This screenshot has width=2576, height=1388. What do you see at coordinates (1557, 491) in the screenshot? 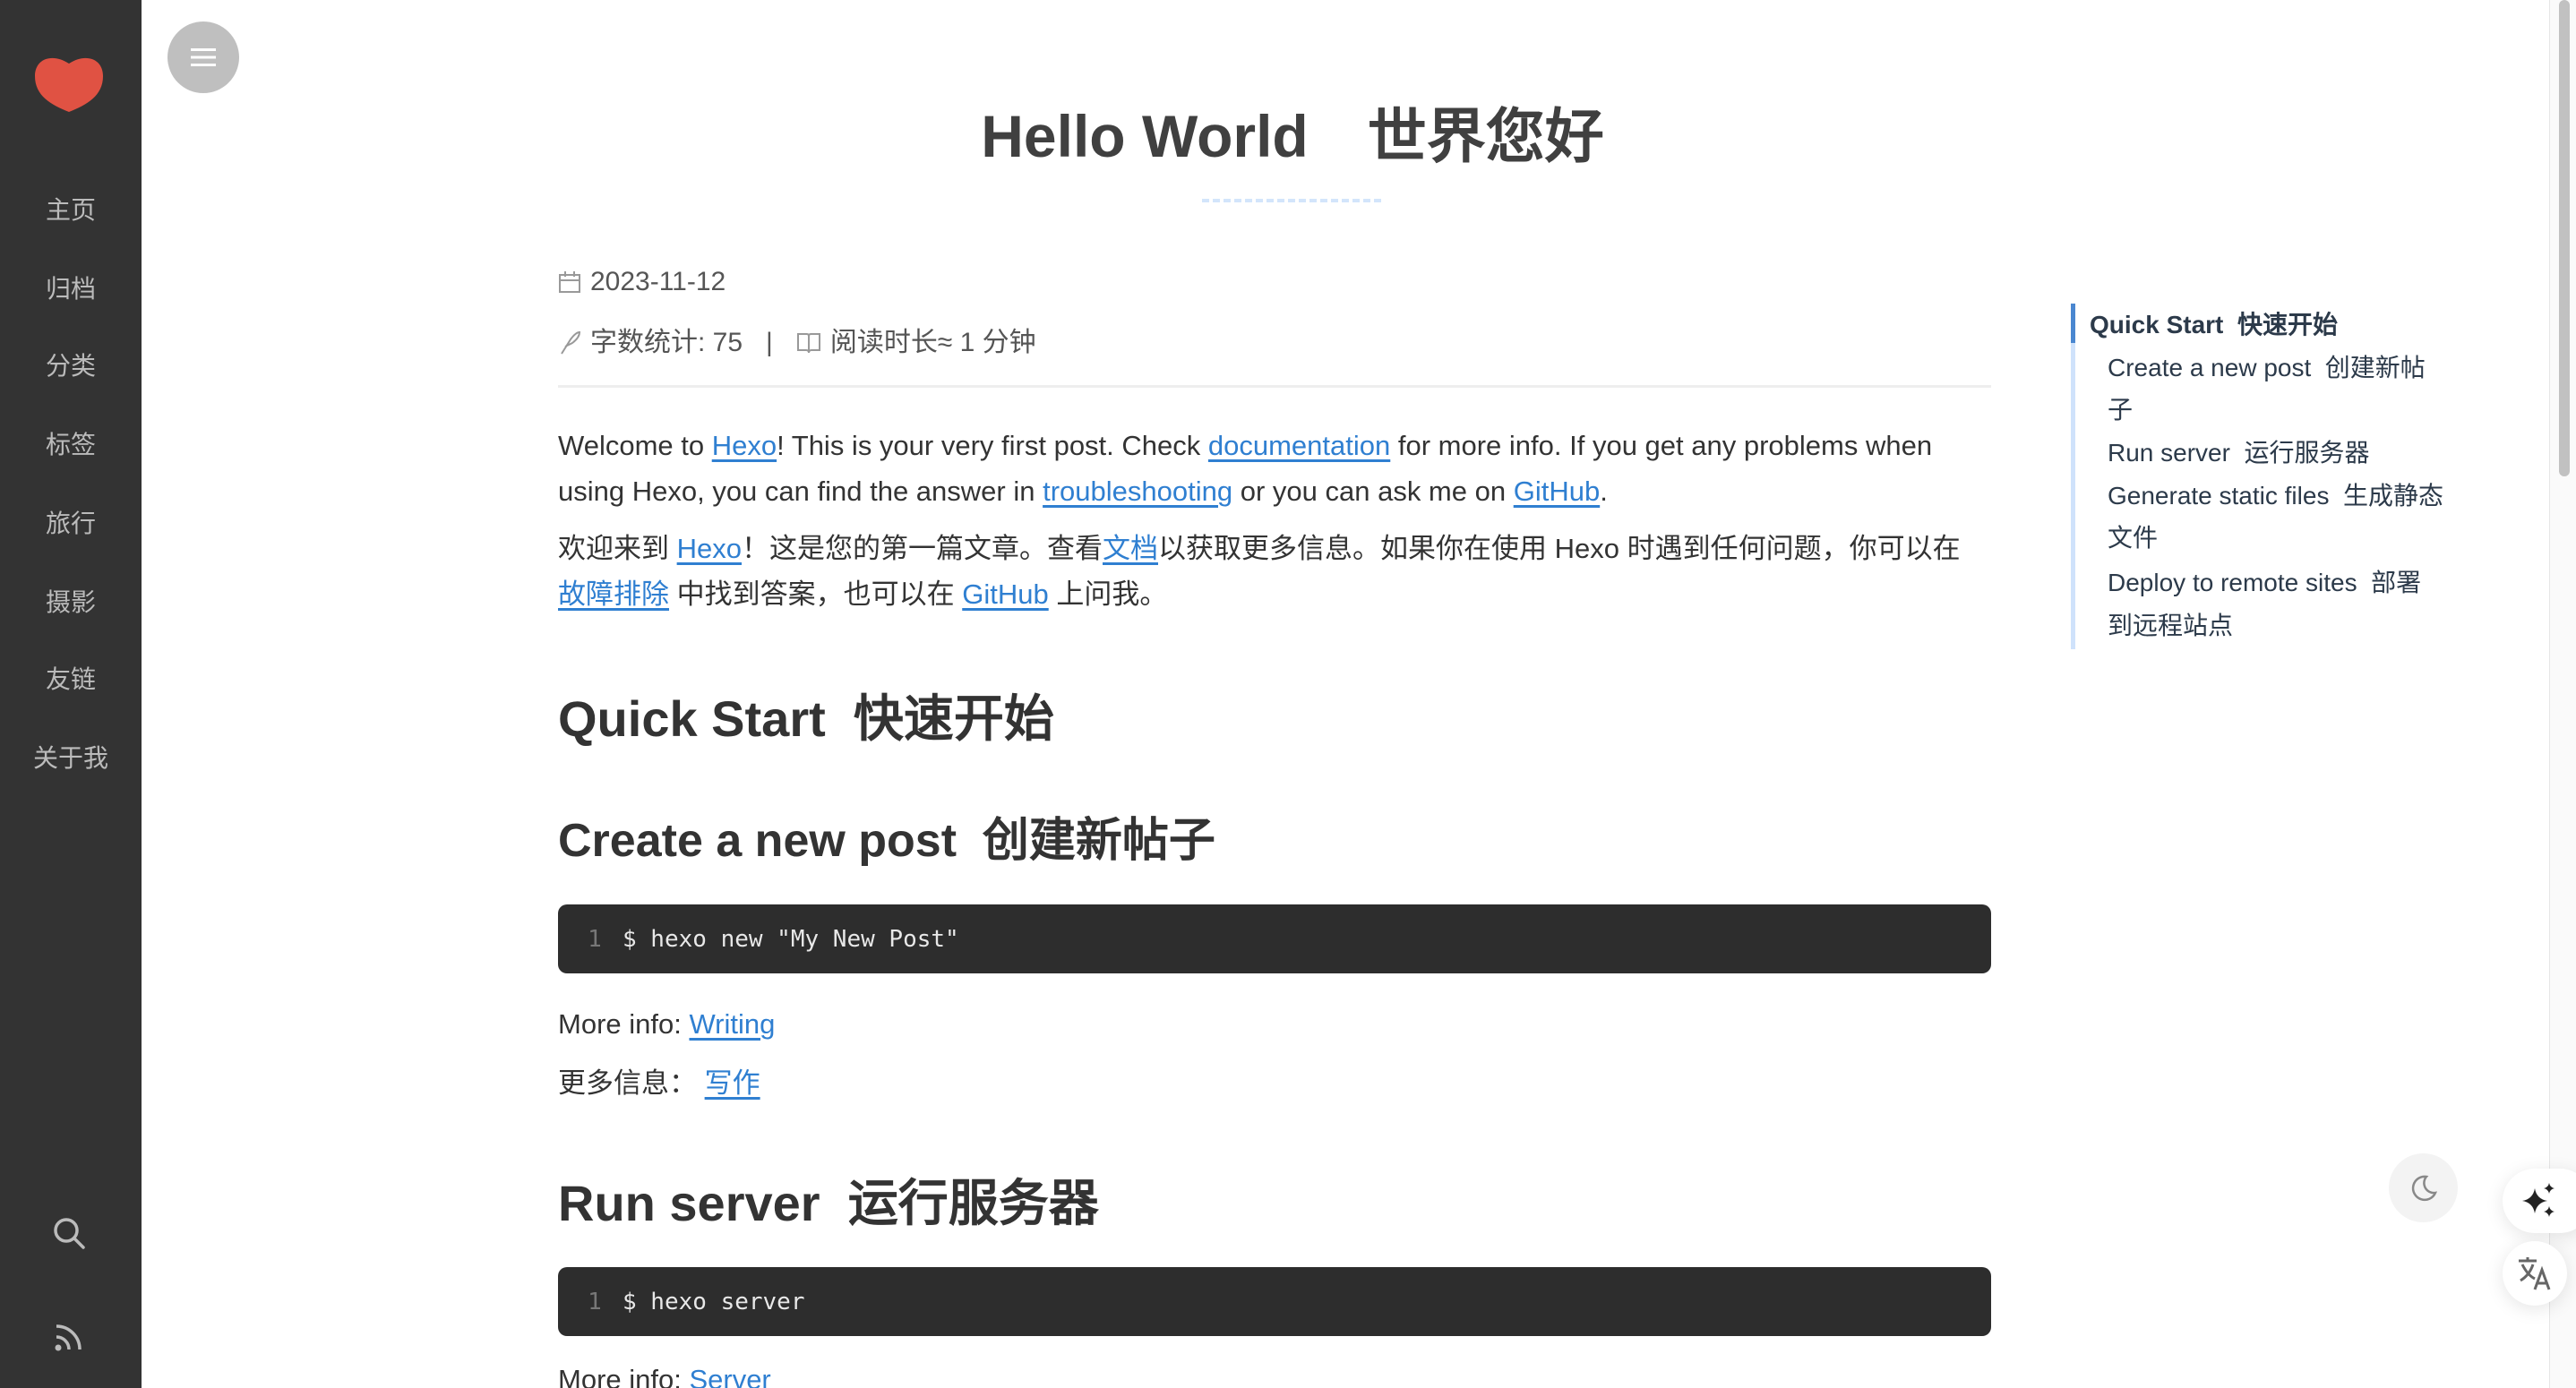
I see `github-link: GitHub` at bounding box center [1557, 491].